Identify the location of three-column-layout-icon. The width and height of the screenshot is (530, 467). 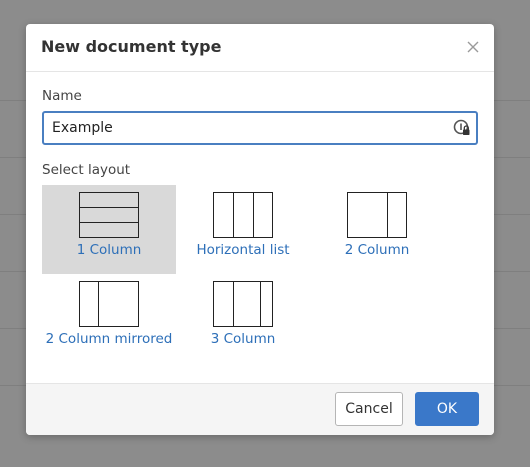
(243, 304).